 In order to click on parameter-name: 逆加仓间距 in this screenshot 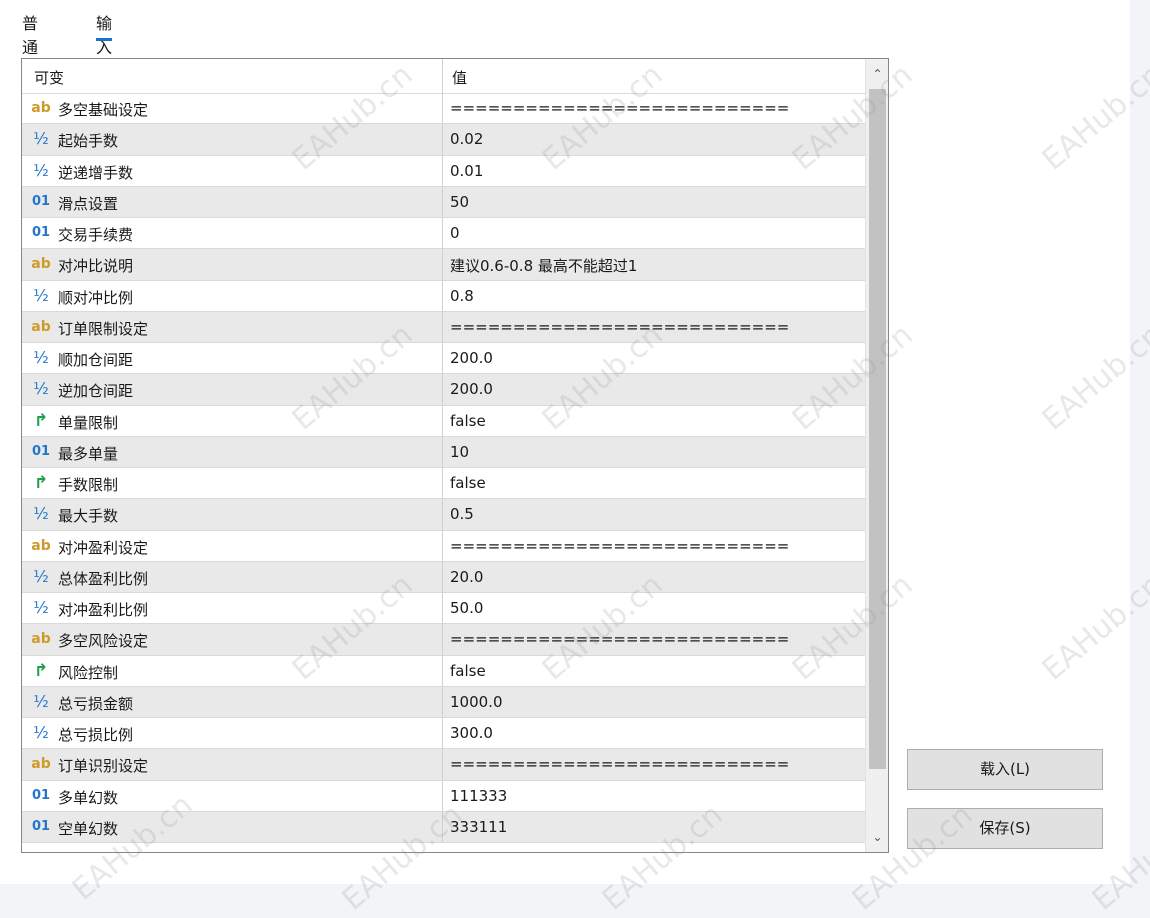, I will do `click(96, 391)`.